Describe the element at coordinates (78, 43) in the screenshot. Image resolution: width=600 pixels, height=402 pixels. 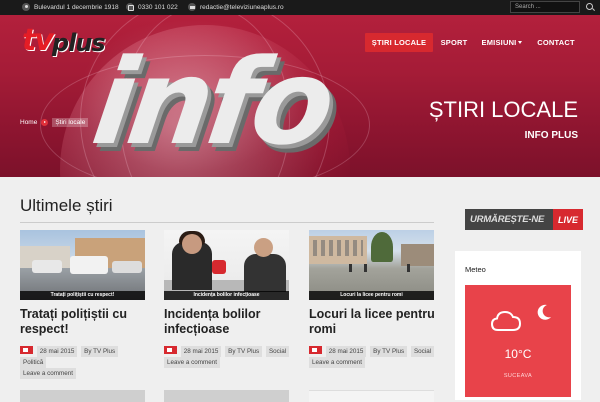
I see `logo-plus: plus` at that location.